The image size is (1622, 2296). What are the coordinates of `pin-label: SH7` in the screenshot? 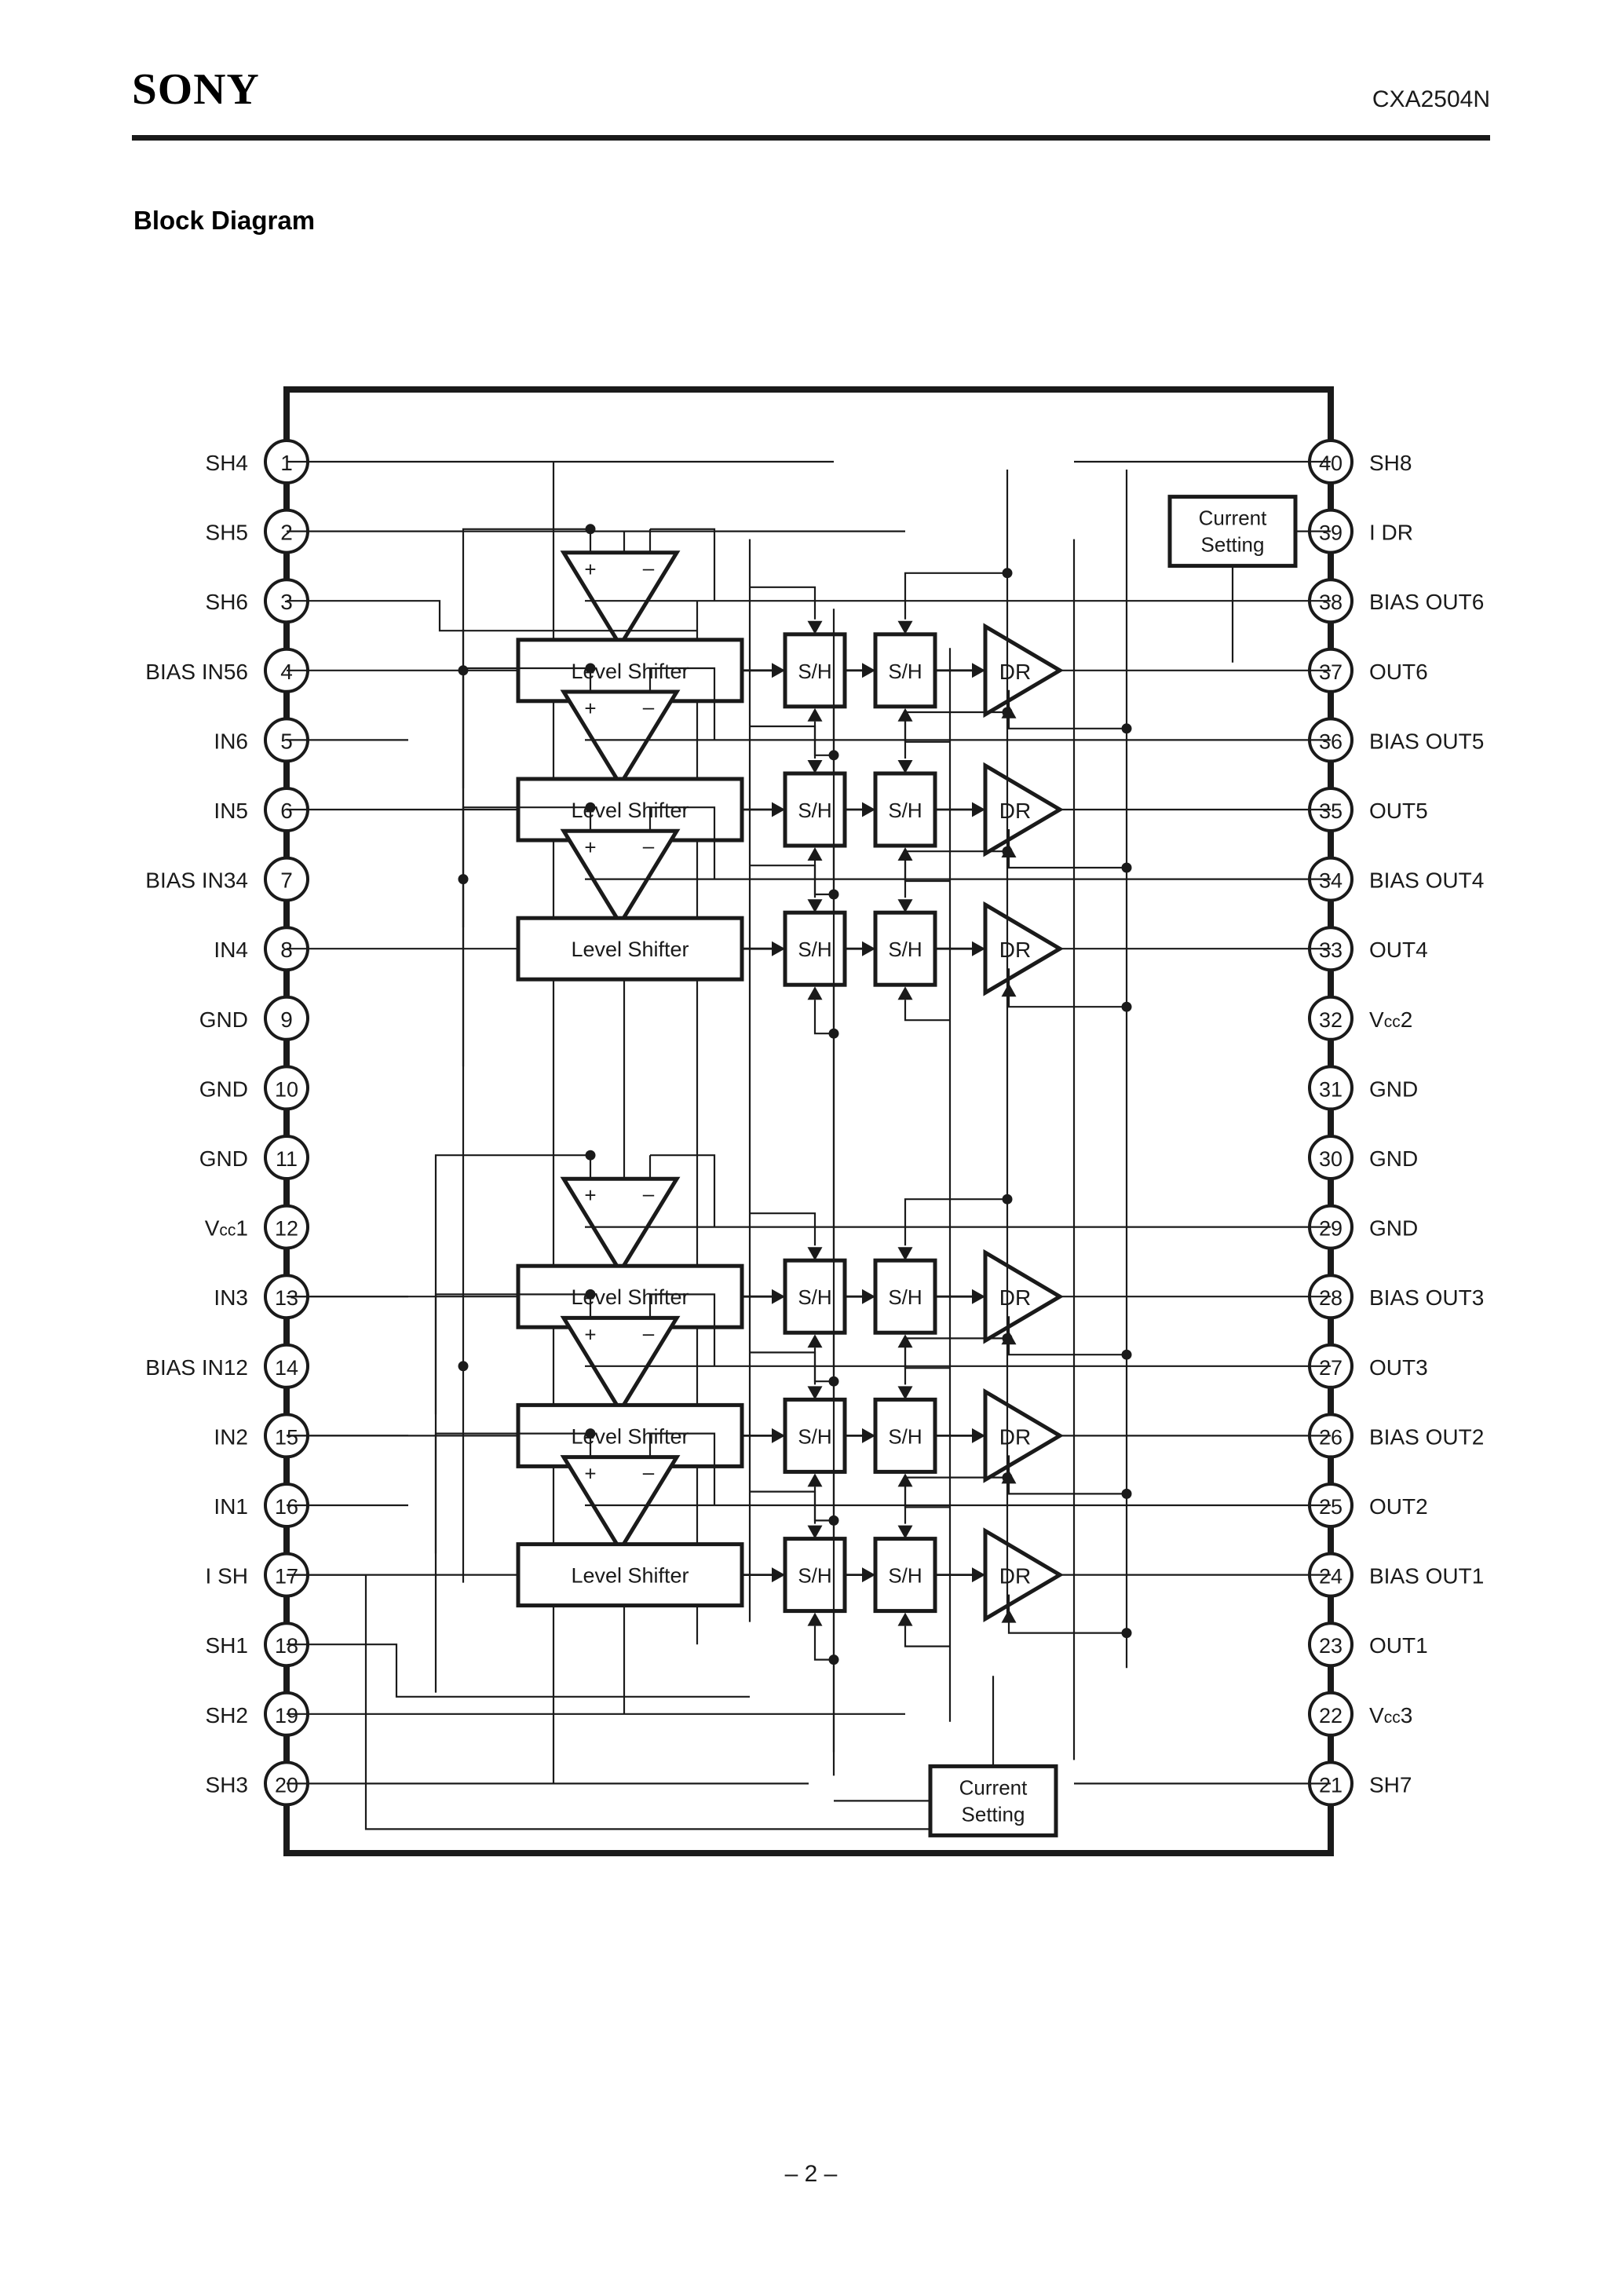 It's located at (1390, 1785).